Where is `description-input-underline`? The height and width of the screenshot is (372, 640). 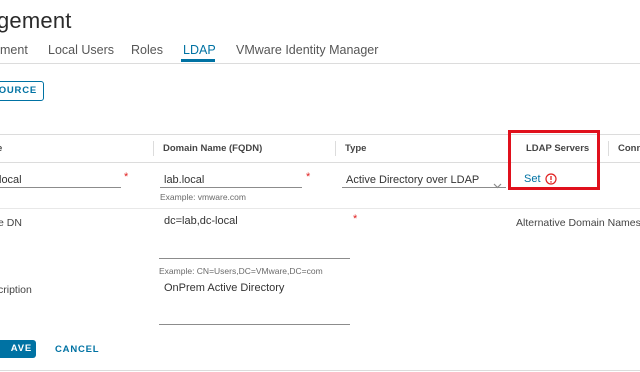
description-input-underline is located at coordinates (254, 324).